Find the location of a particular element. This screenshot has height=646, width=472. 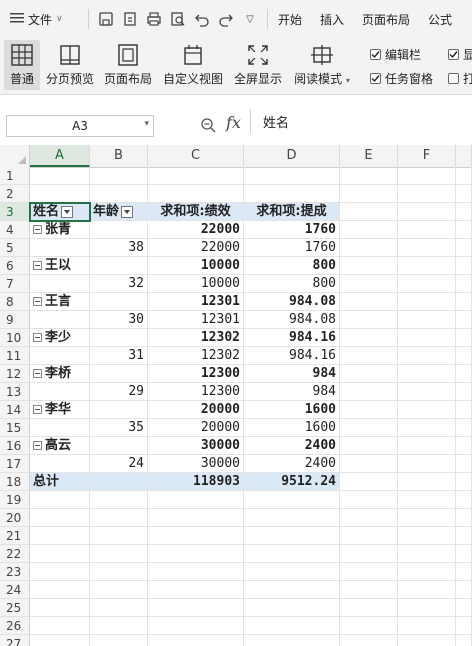

row-header: 20 is located at coordinates (15, 518).